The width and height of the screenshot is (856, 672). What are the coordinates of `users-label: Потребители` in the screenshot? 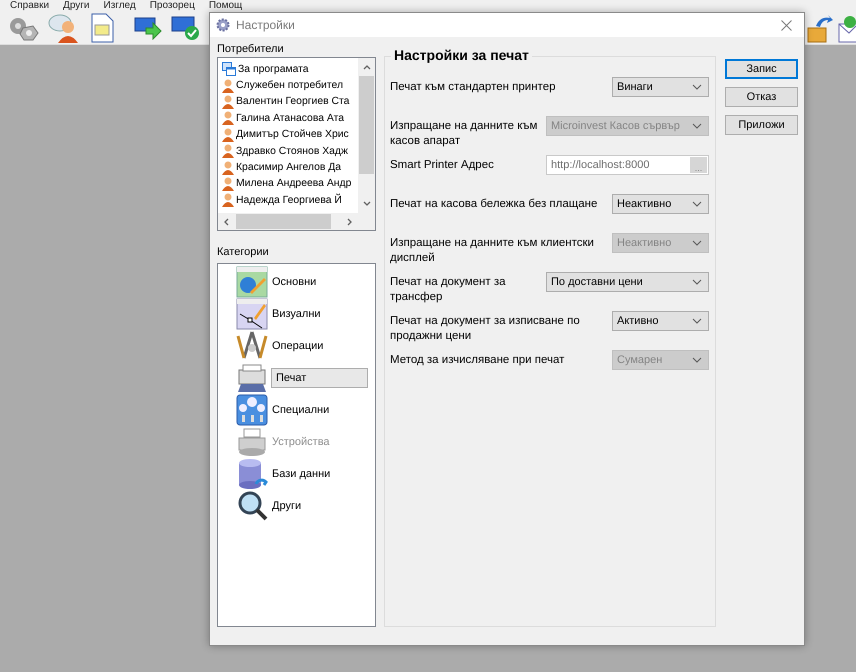 It's located at (251, 49).